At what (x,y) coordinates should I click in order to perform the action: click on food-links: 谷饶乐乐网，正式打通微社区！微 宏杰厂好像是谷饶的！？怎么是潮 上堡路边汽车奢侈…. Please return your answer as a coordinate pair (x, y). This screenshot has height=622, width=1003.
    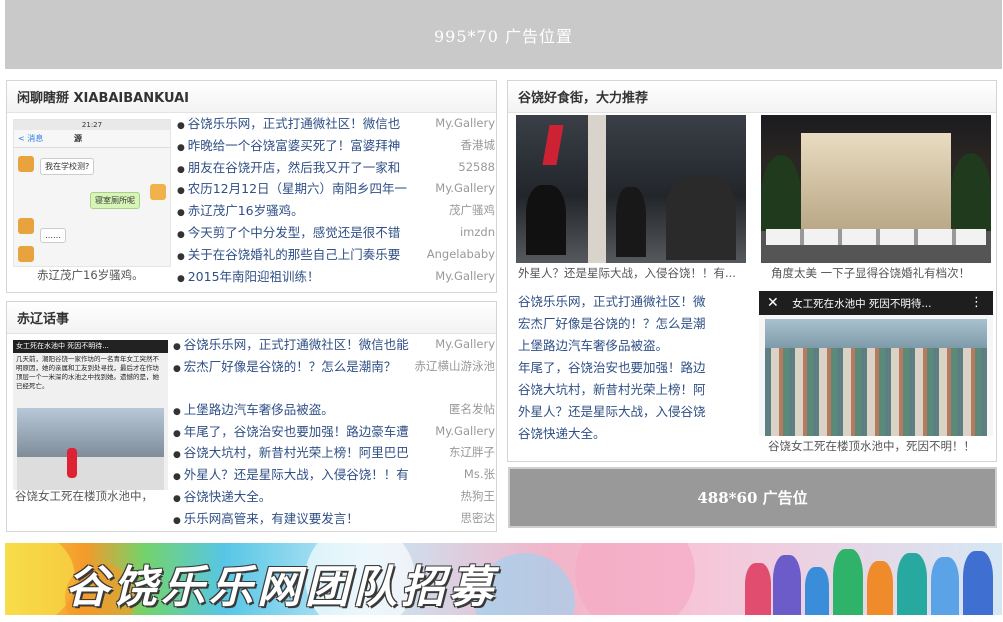
    Looking at the image, I should click on (618, 368).